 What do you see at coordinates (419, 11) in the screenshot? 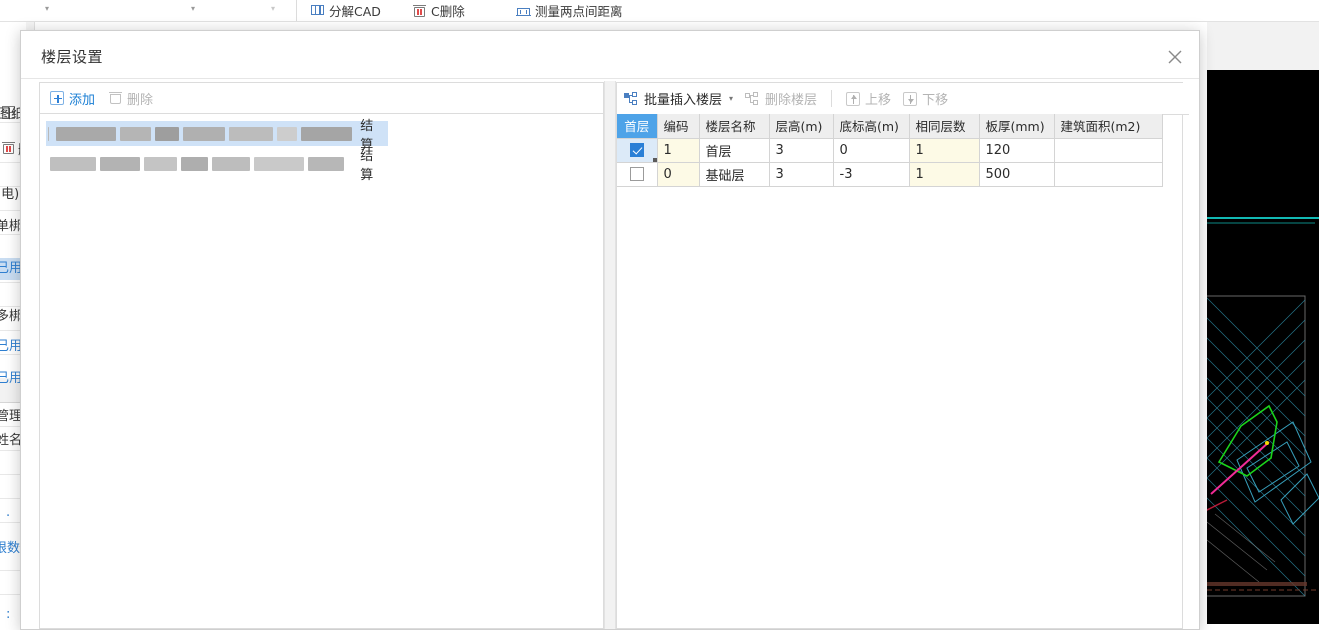
I see `delete-icon` at bounding box center [419, 11].